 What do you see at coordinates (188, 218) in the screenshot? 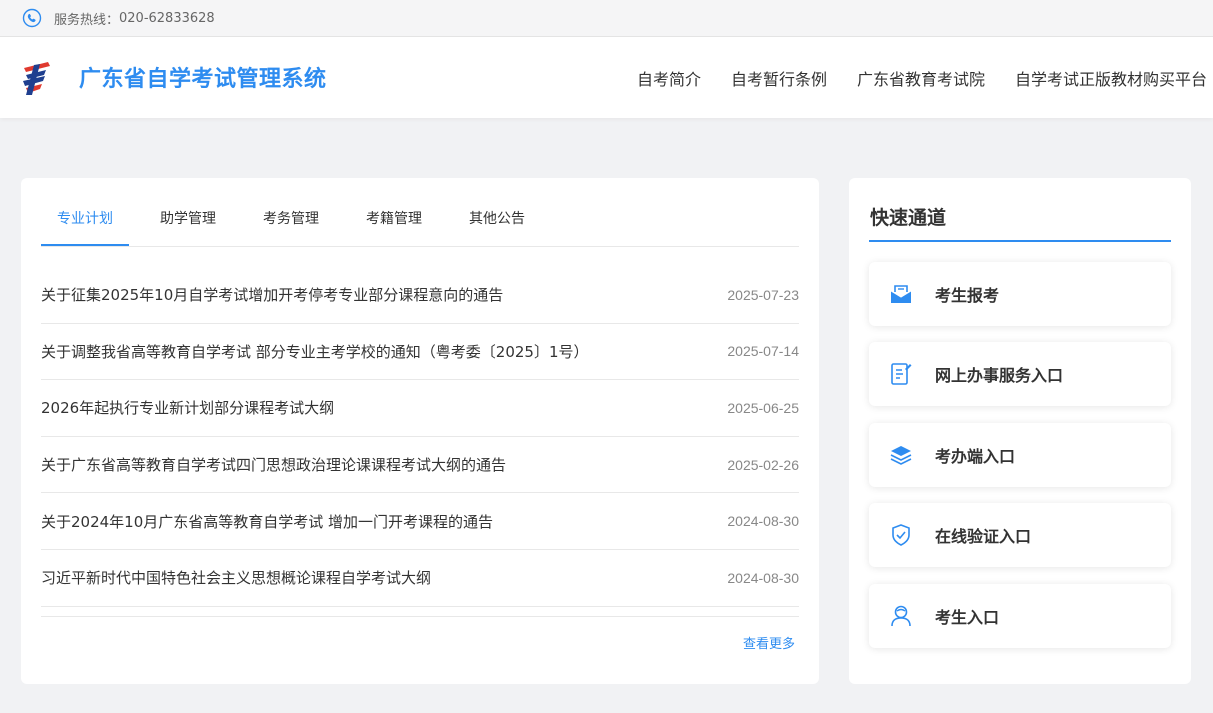
I see `tab-study-support: 助学管理` at bounding box center [188, 218].